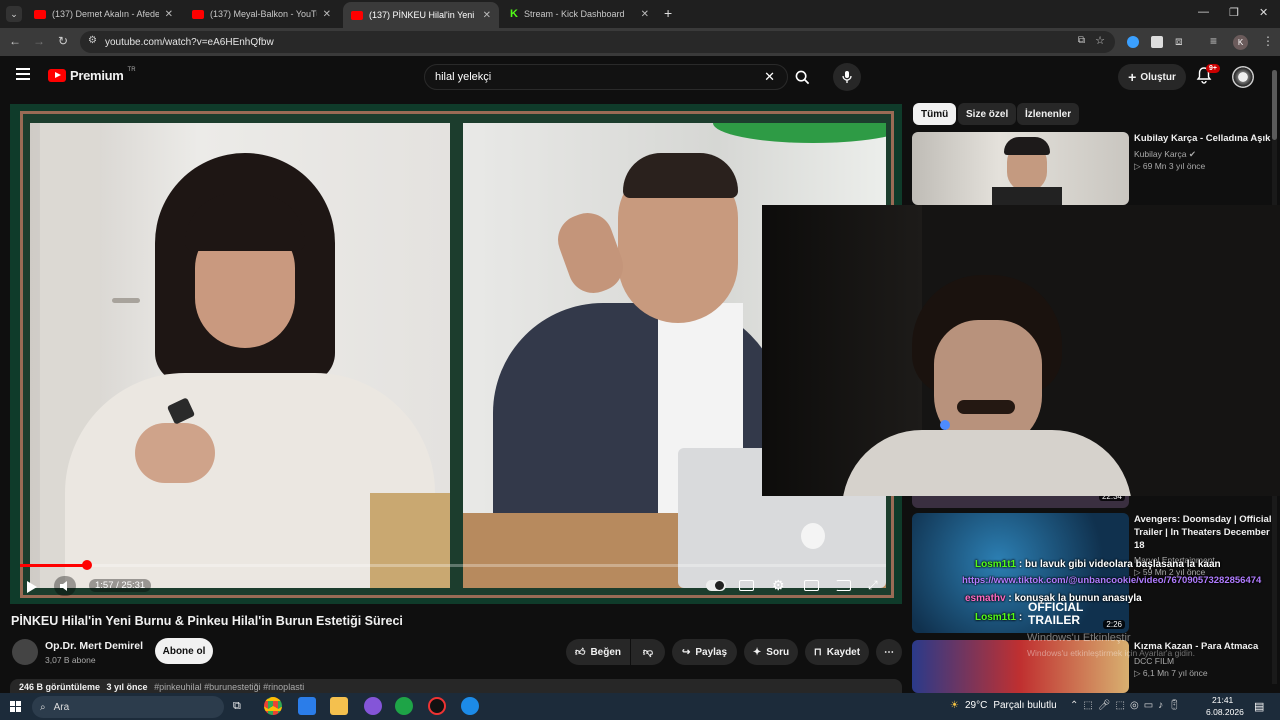  Describe the element at coordinates (1203, 12) in the screenshot. I see `minimize-window-button: —` at that location.